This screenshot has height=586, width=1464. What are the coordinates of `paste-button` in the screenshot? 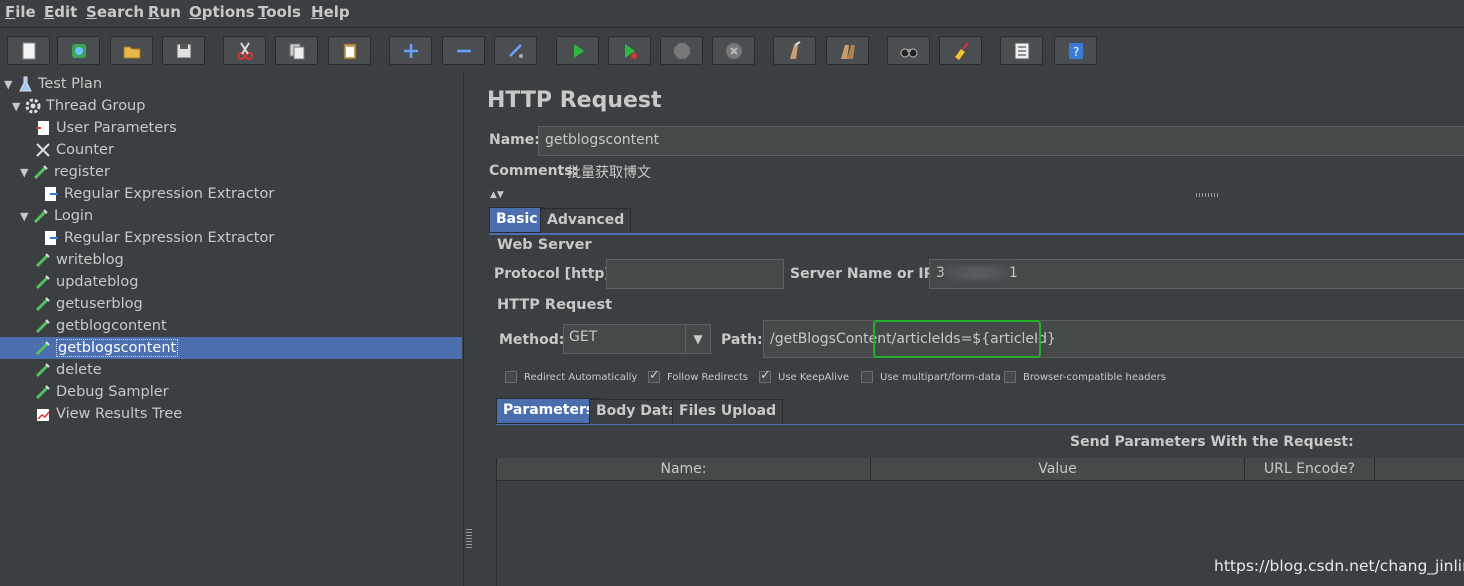 It's located at (349, 50).